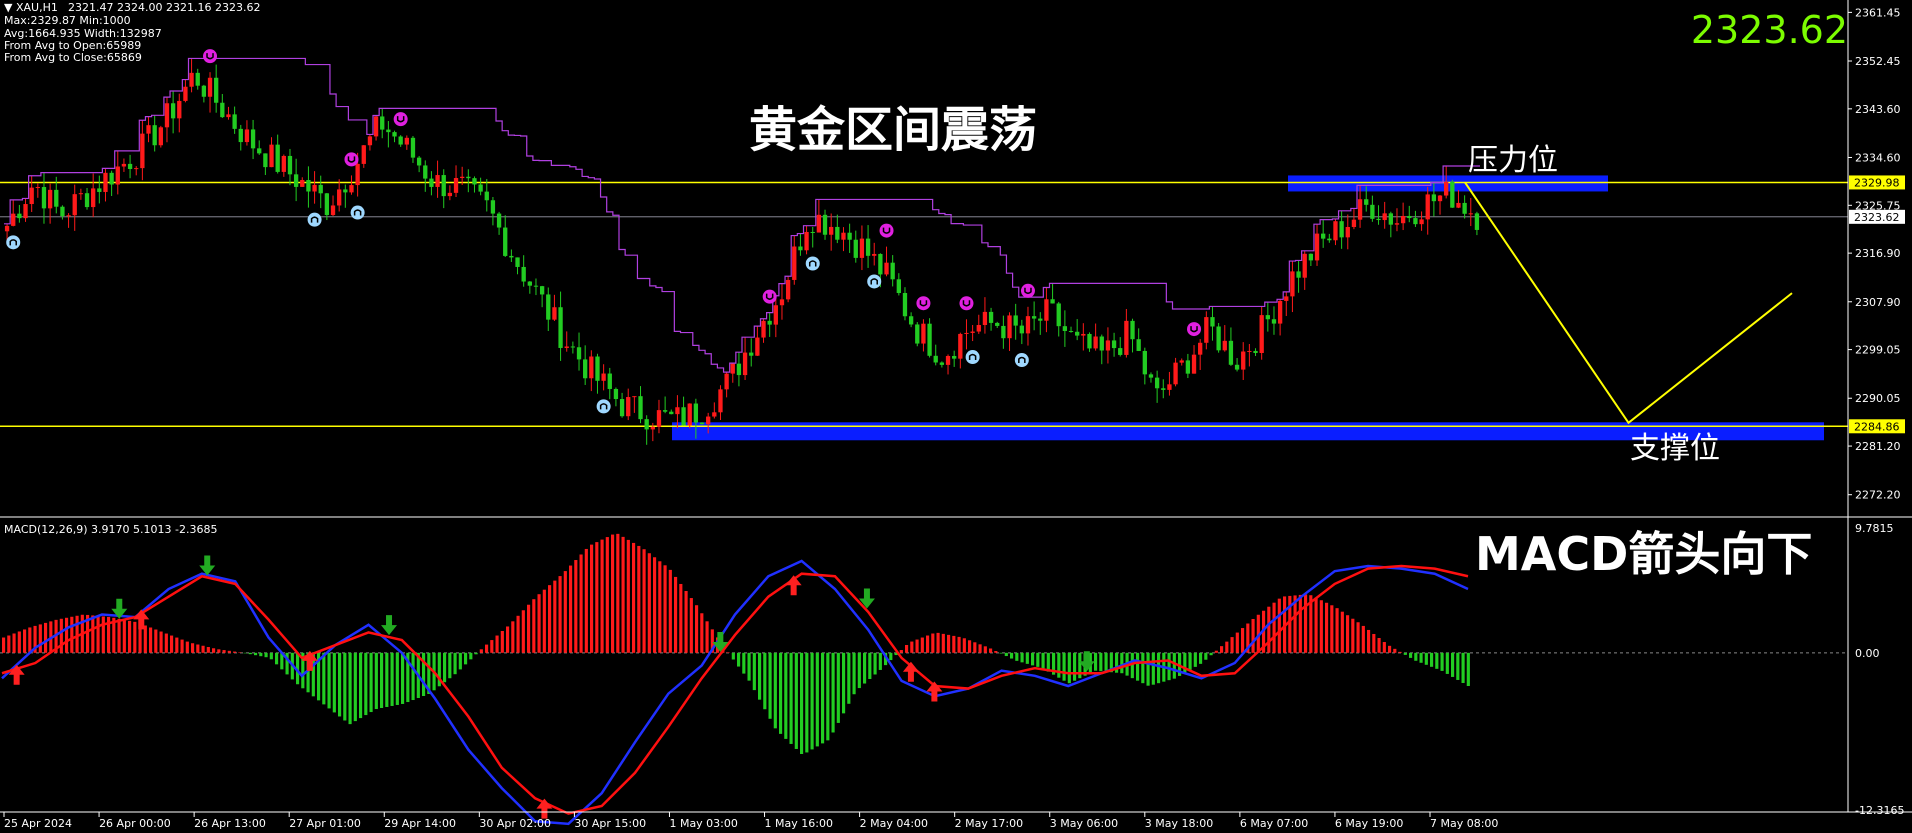  What do you see at coordinates (1867, 653) in the screenshot?
I see `macd-tick-label: 0.00` at bounding box center [1867, 653].